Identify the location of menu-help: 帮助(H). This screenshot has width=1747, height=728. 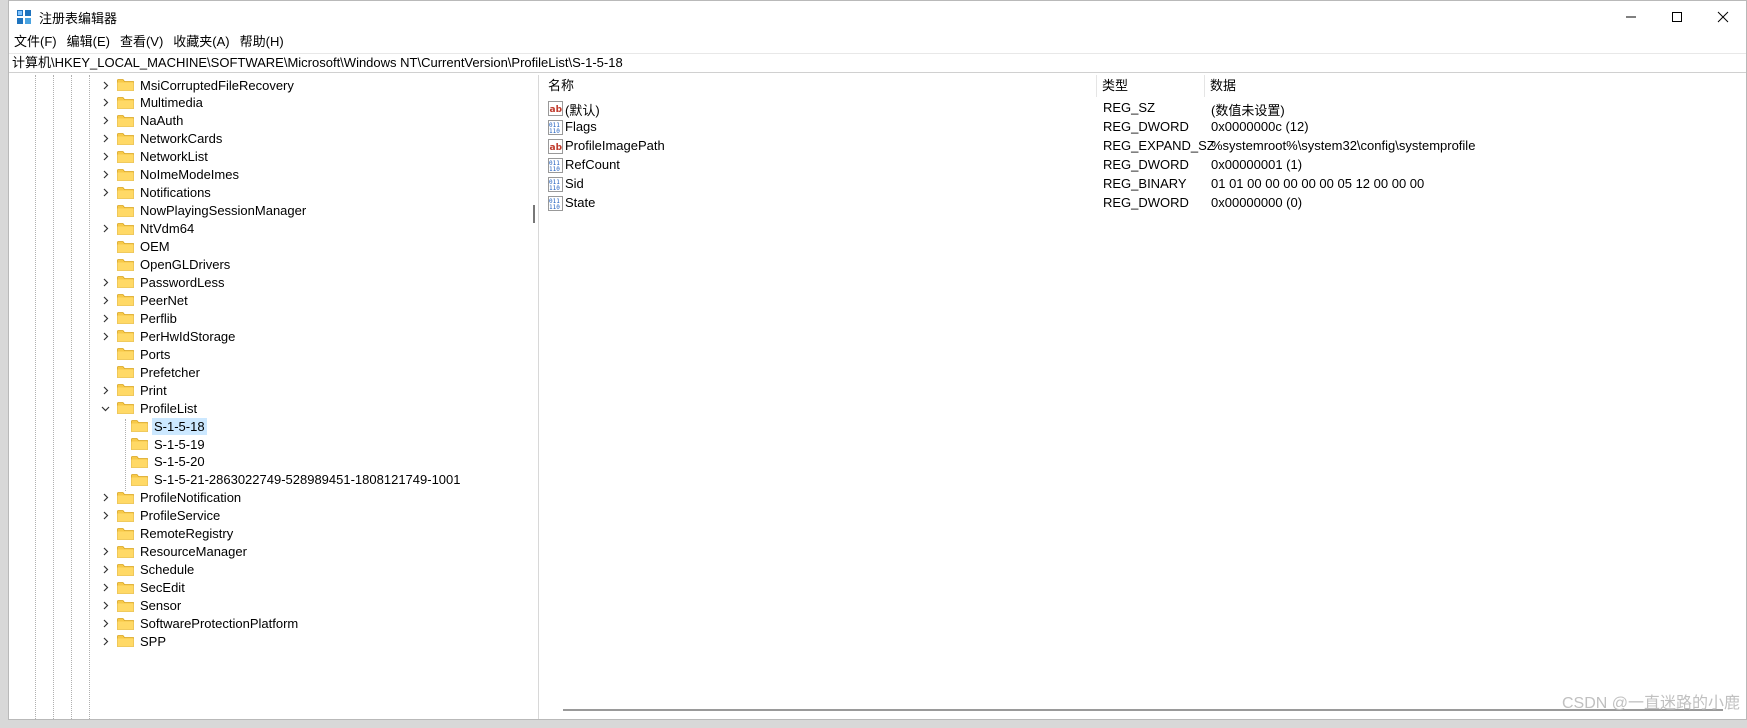
(262, 42).